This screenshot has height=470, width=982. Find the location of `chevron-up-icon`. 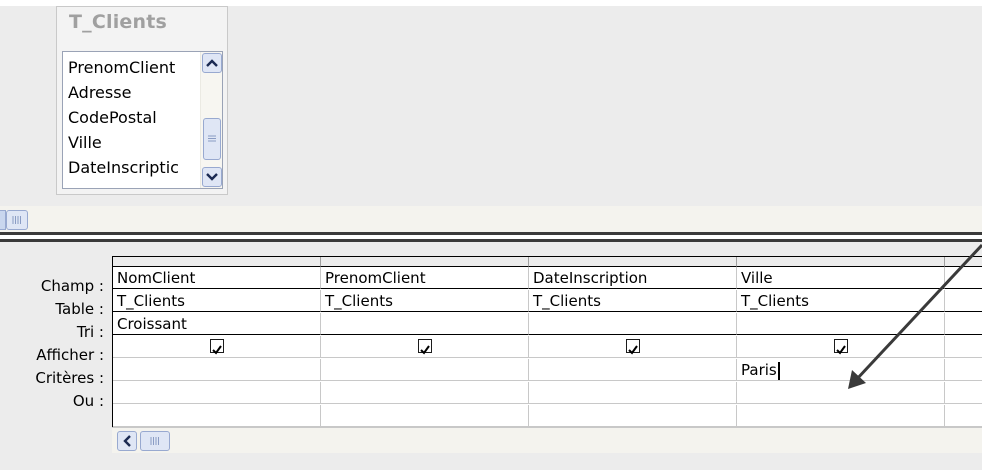

chevron-up-icon is located at coordinates (212, 63).